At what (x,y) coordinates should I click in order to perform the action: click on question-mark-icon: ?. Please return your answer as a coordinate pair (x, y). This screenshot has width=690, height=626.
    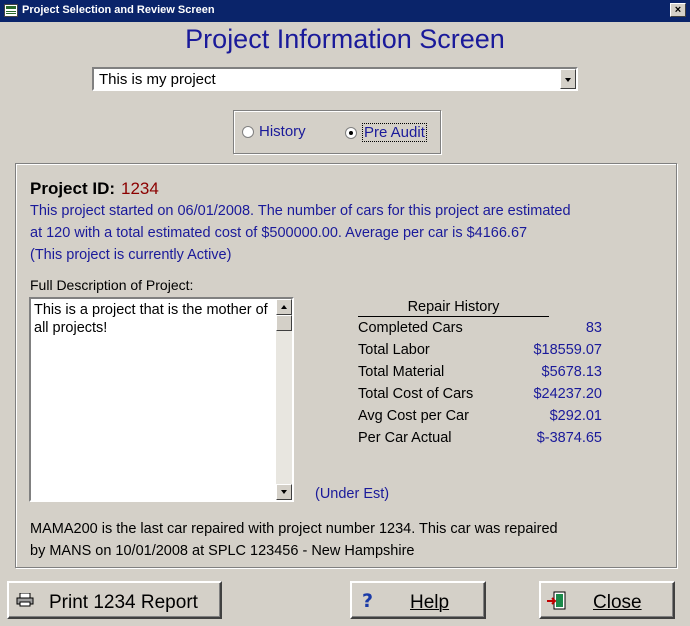
    Looking at the image, I should click on (368, 601).